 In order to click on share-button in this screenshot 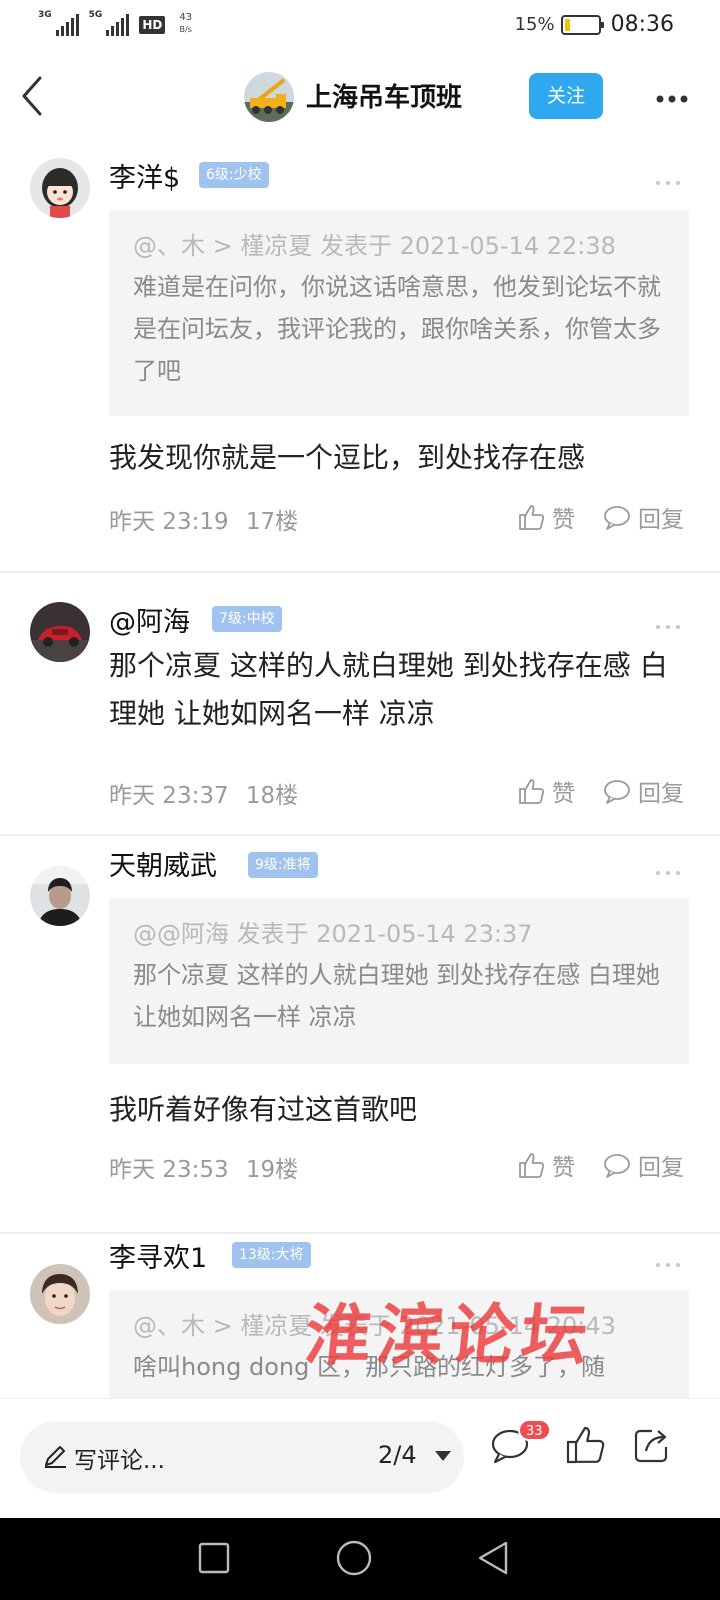, I will do `click(652, 1445)`.